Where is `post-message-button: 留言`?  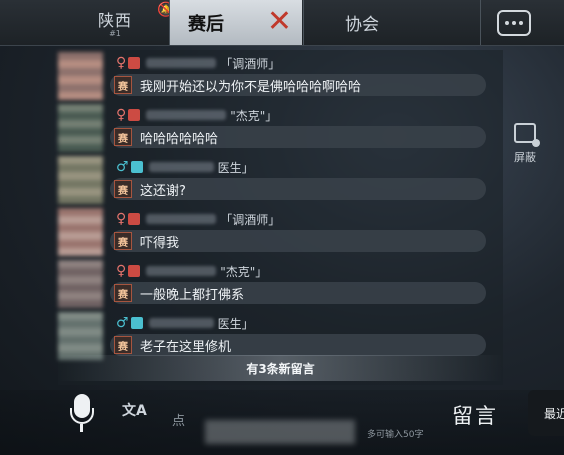
post-message-button: 留言 is located at coordinates (475, 415).